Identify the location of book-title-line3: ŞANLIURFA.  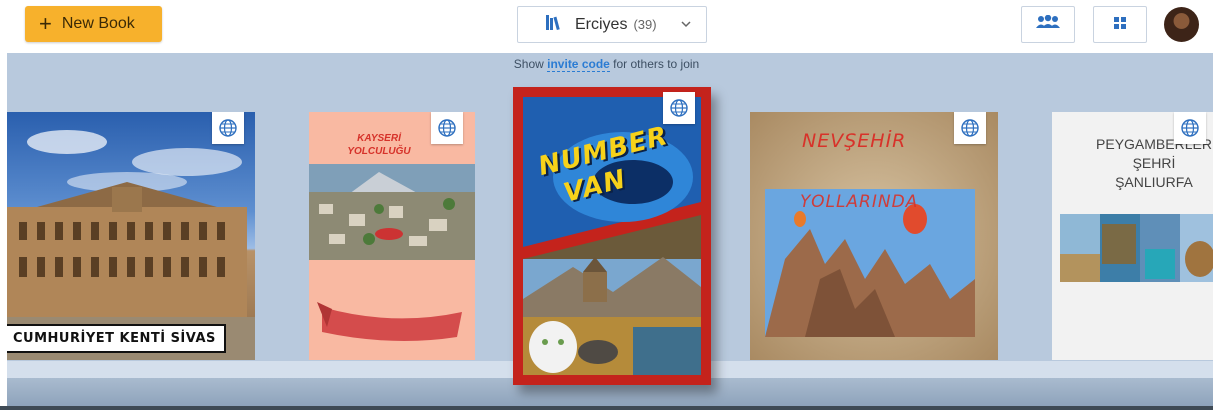
(1154, 182).